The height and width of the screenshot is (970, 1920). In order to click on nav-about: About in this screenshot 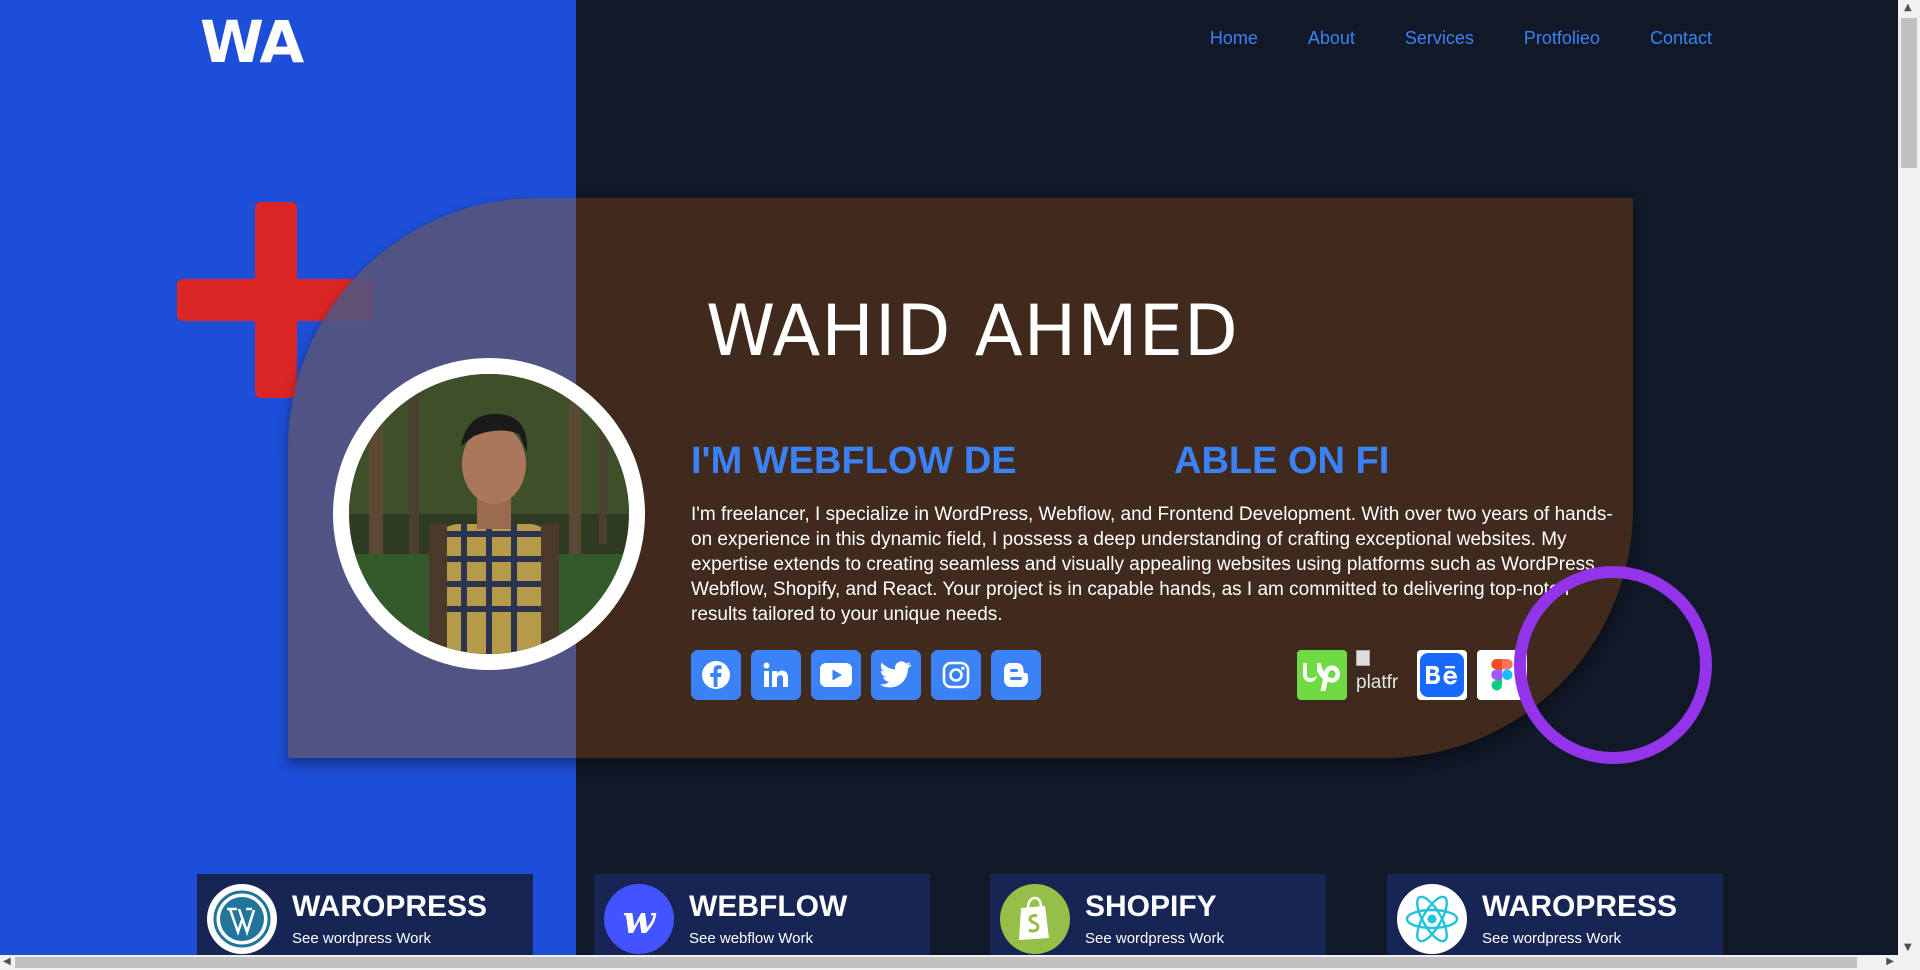, I will do `click(1331, 38)`.